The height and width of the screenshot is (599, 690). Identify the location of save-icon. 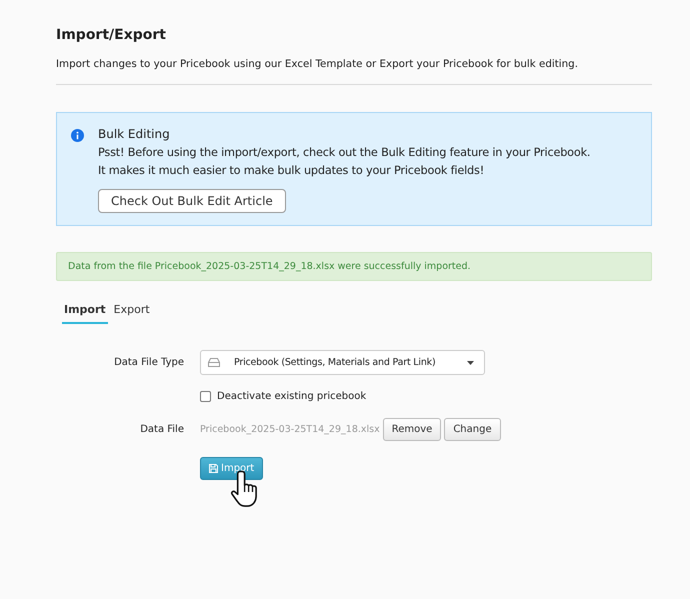
(213, 468).